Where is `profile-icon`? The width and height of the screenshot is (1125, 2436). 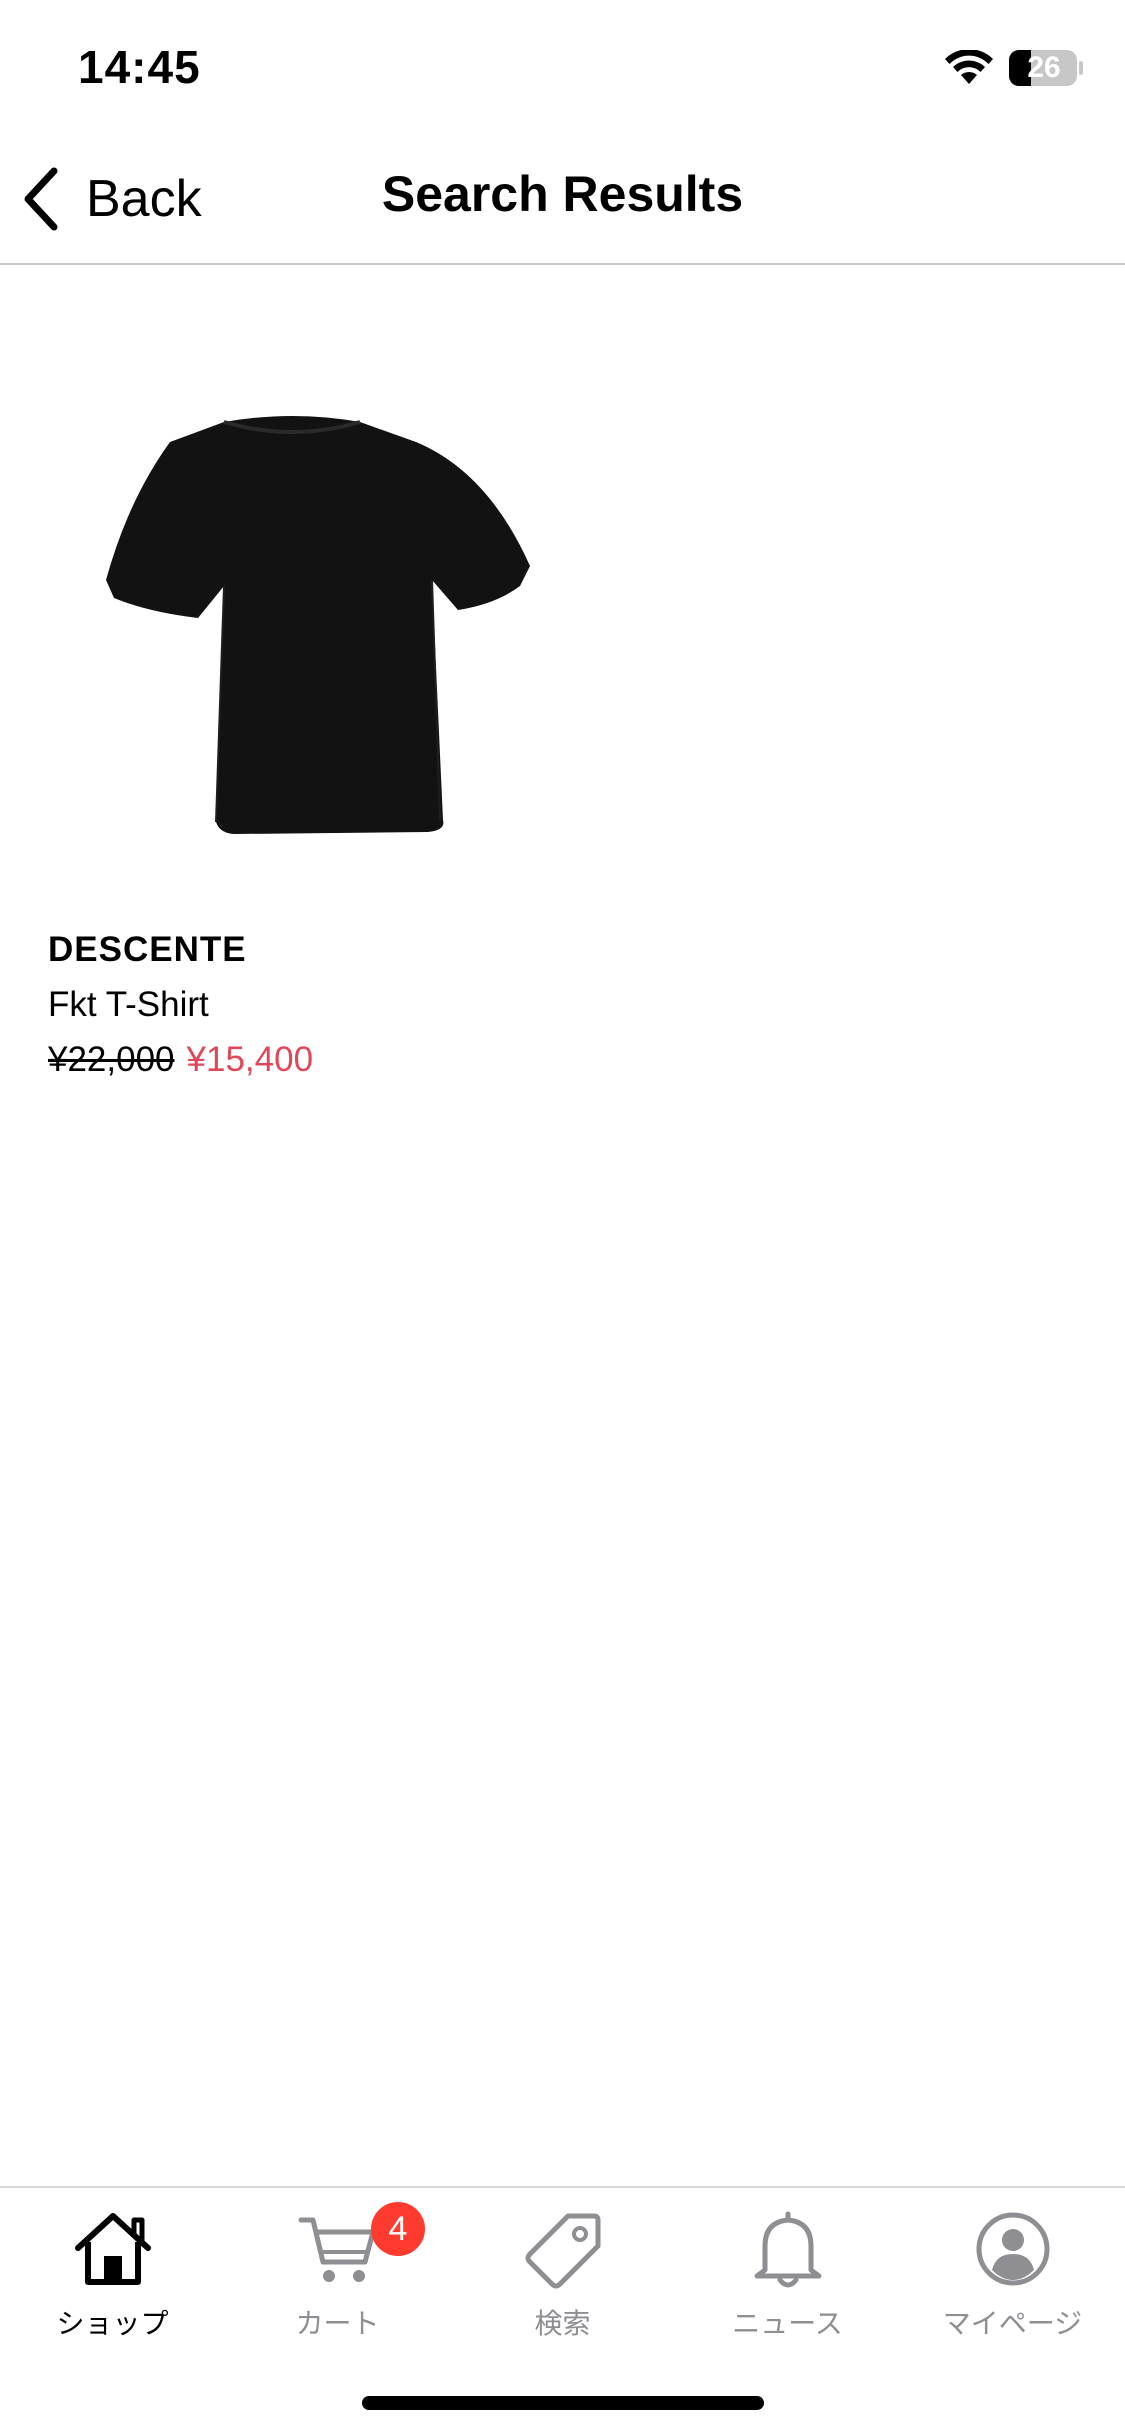 profile-icon is located at coordinates (1013, 2249).